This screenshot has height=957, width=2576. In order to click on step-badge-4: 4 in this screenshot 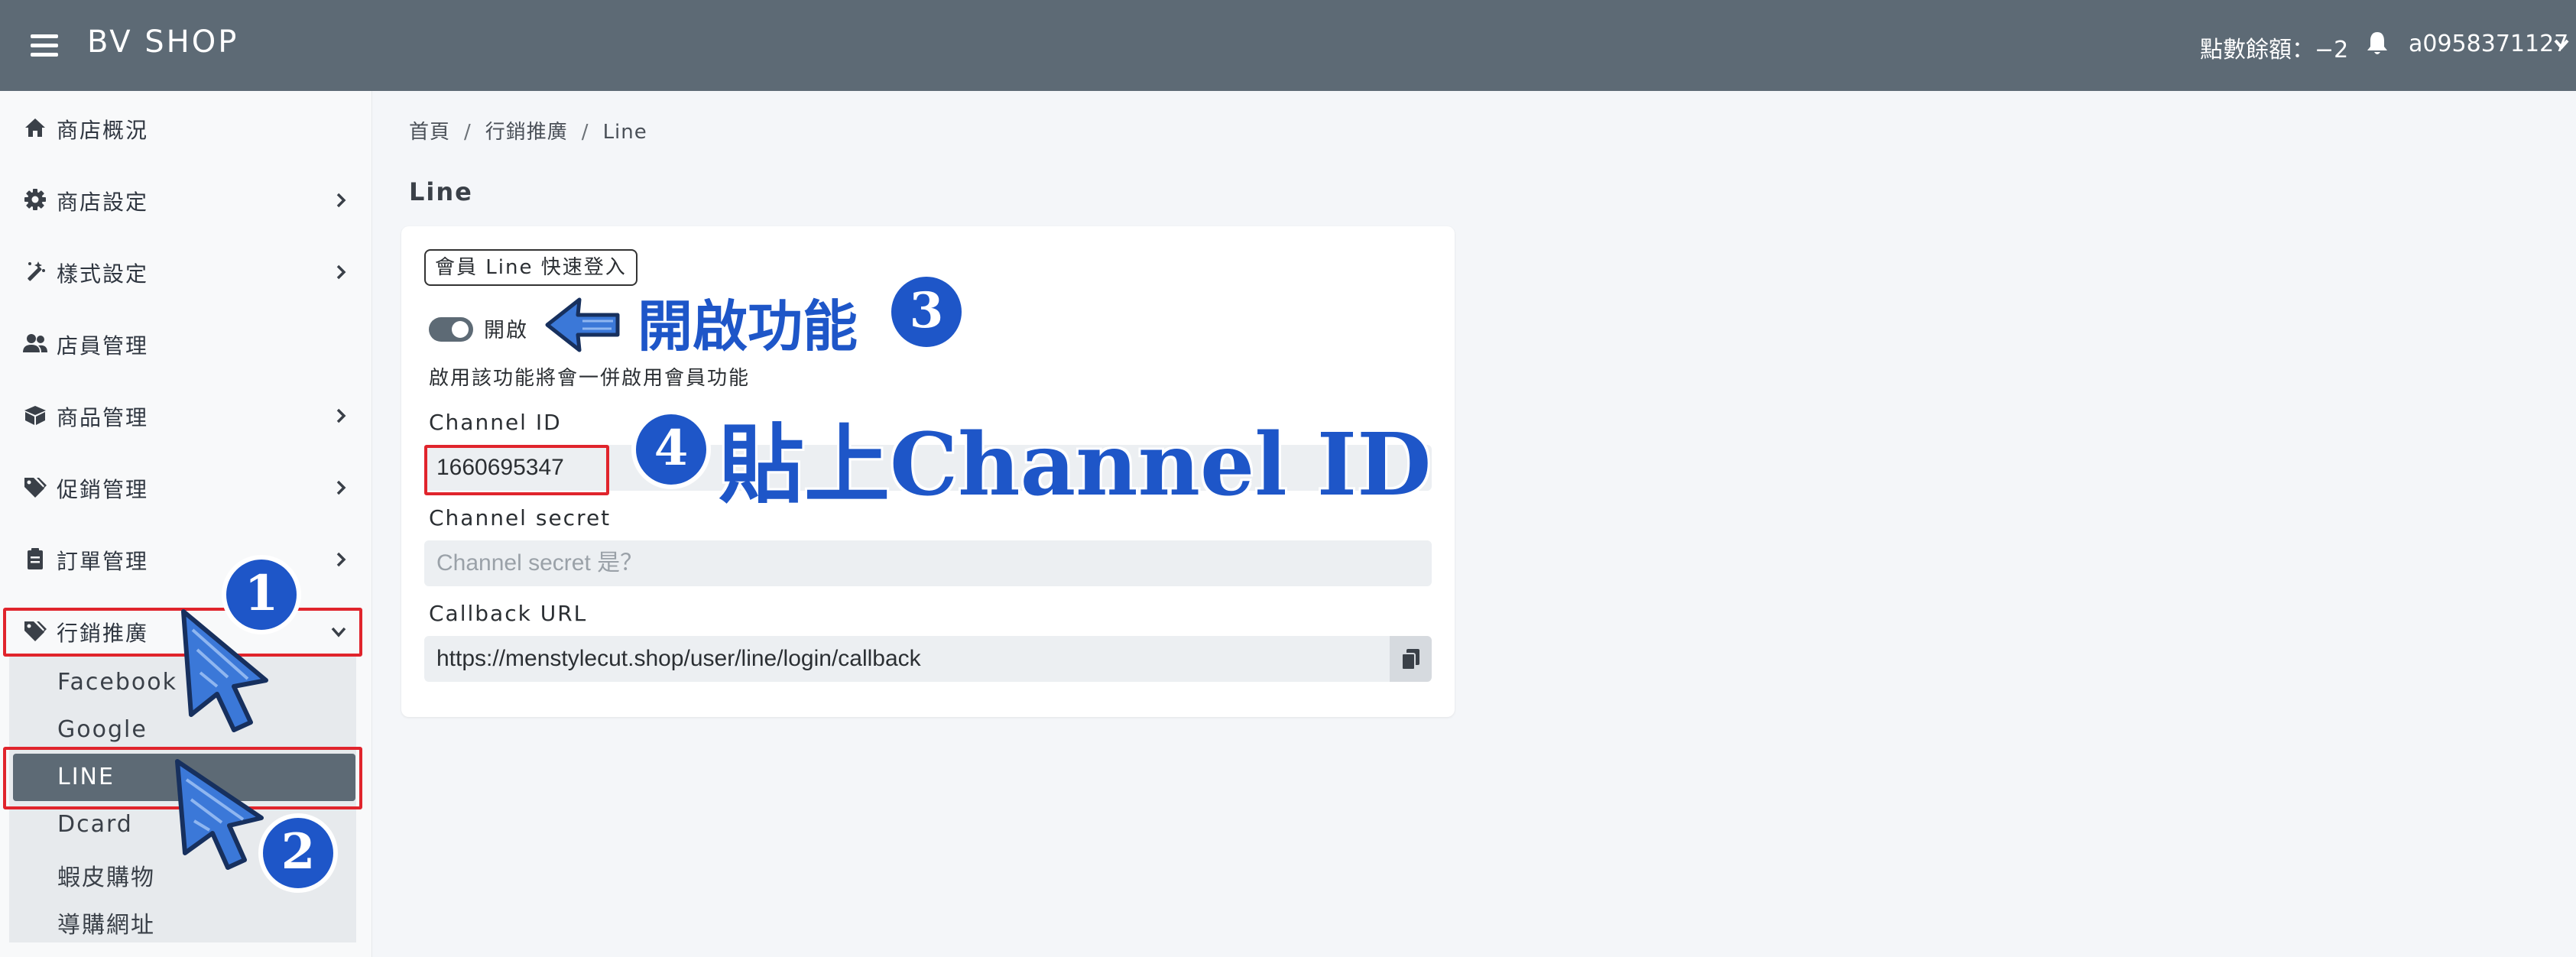, I will do `click(671, 450)`.